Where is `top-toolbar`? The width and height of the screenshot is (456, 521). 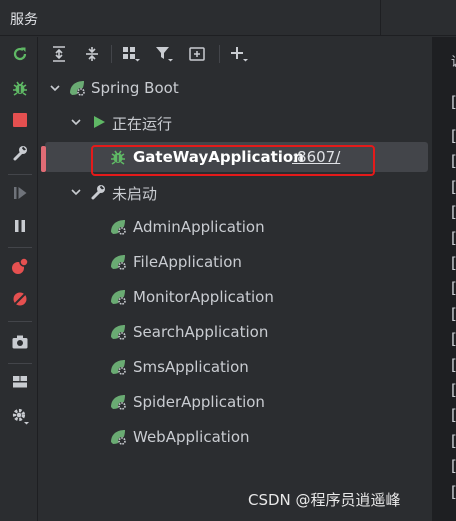 top-toolbar is located at coordinates (235, 54).